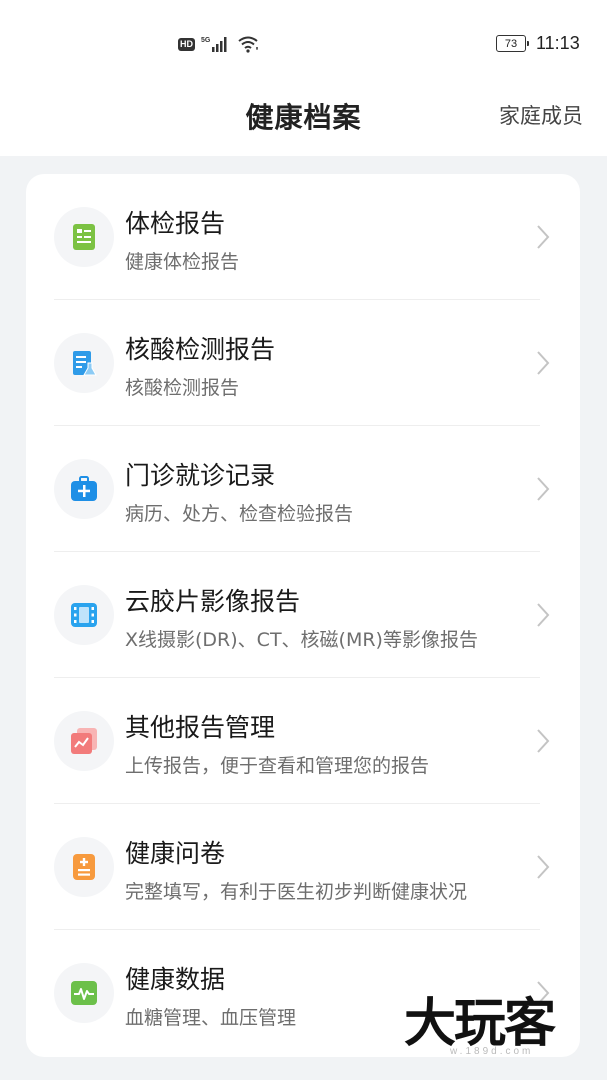 The image size is (607, 1080). I want to click on report-cards-icon, so click(84, 741).